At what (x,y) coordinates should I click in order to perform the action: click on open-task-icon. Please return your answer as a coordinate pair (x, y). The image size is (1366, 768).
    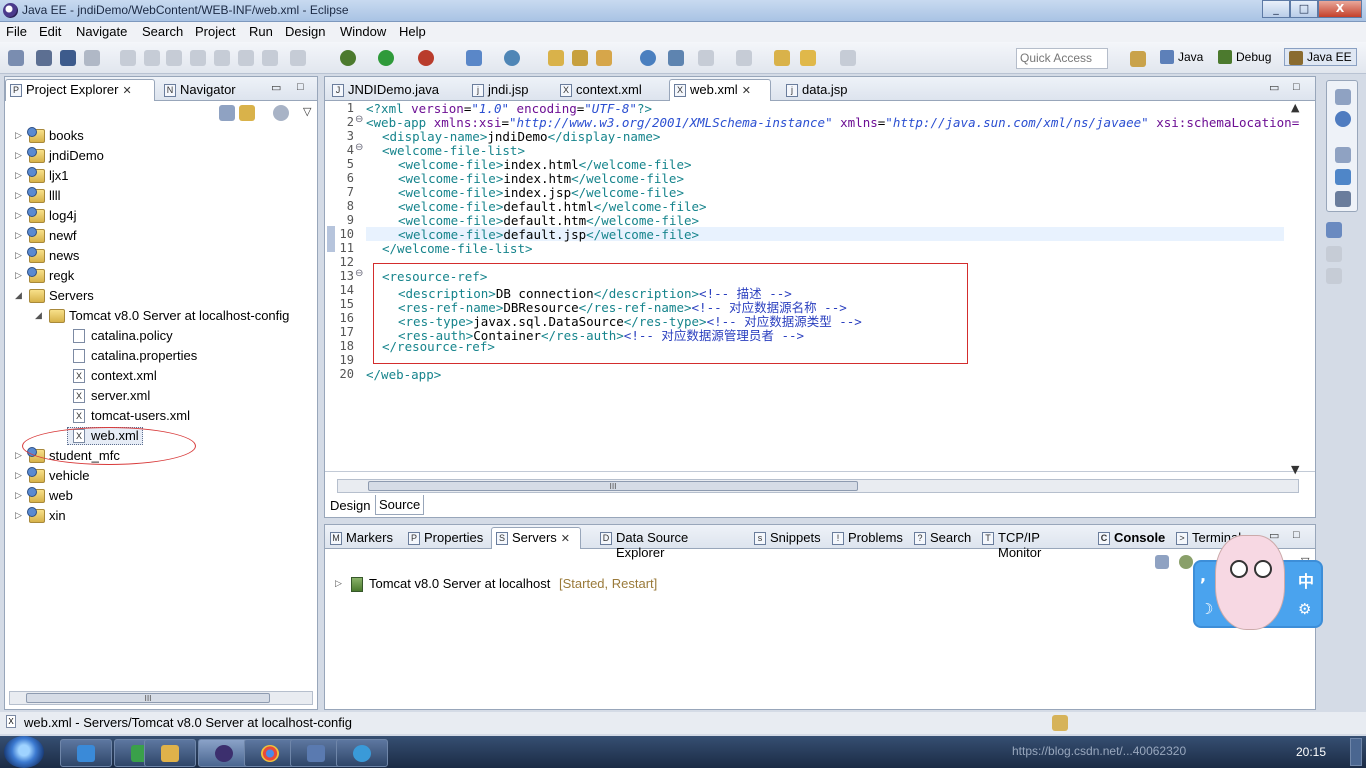
    Looking at the image, I should click on (580, 58).